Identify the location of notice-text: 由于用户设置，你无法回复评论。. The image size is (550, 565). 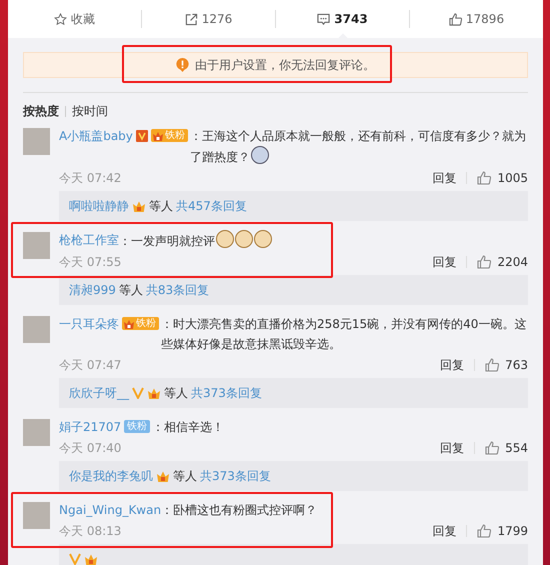
(285, 65).